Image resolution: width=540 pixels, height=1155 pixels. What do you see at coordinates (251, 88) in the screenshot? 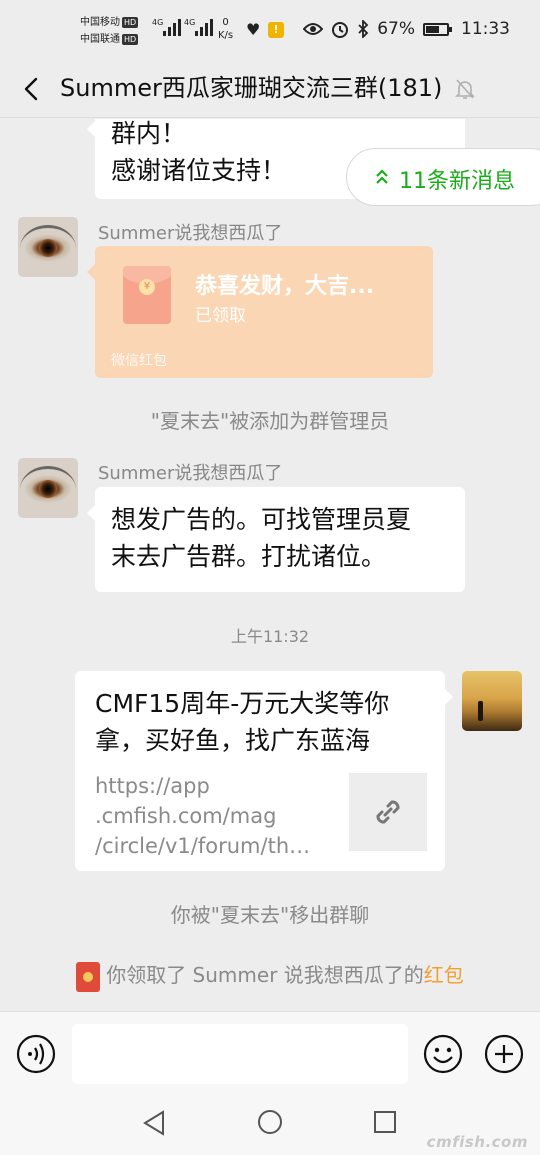
I see `chat-title: Summer西瓜家珊瑚交流三群(181)` at bounding box center [251, 88].